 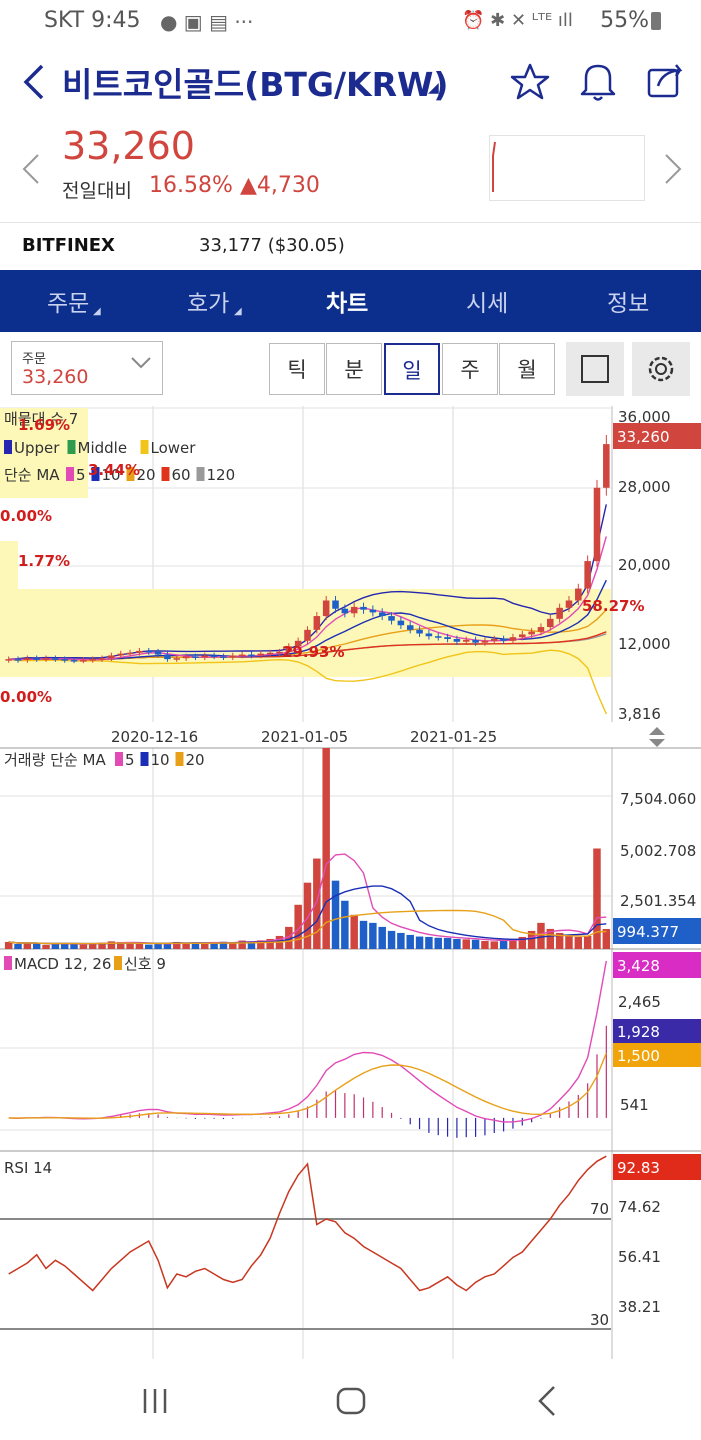 I want to click on period-week-button: 주, so click(x=470, y=369).